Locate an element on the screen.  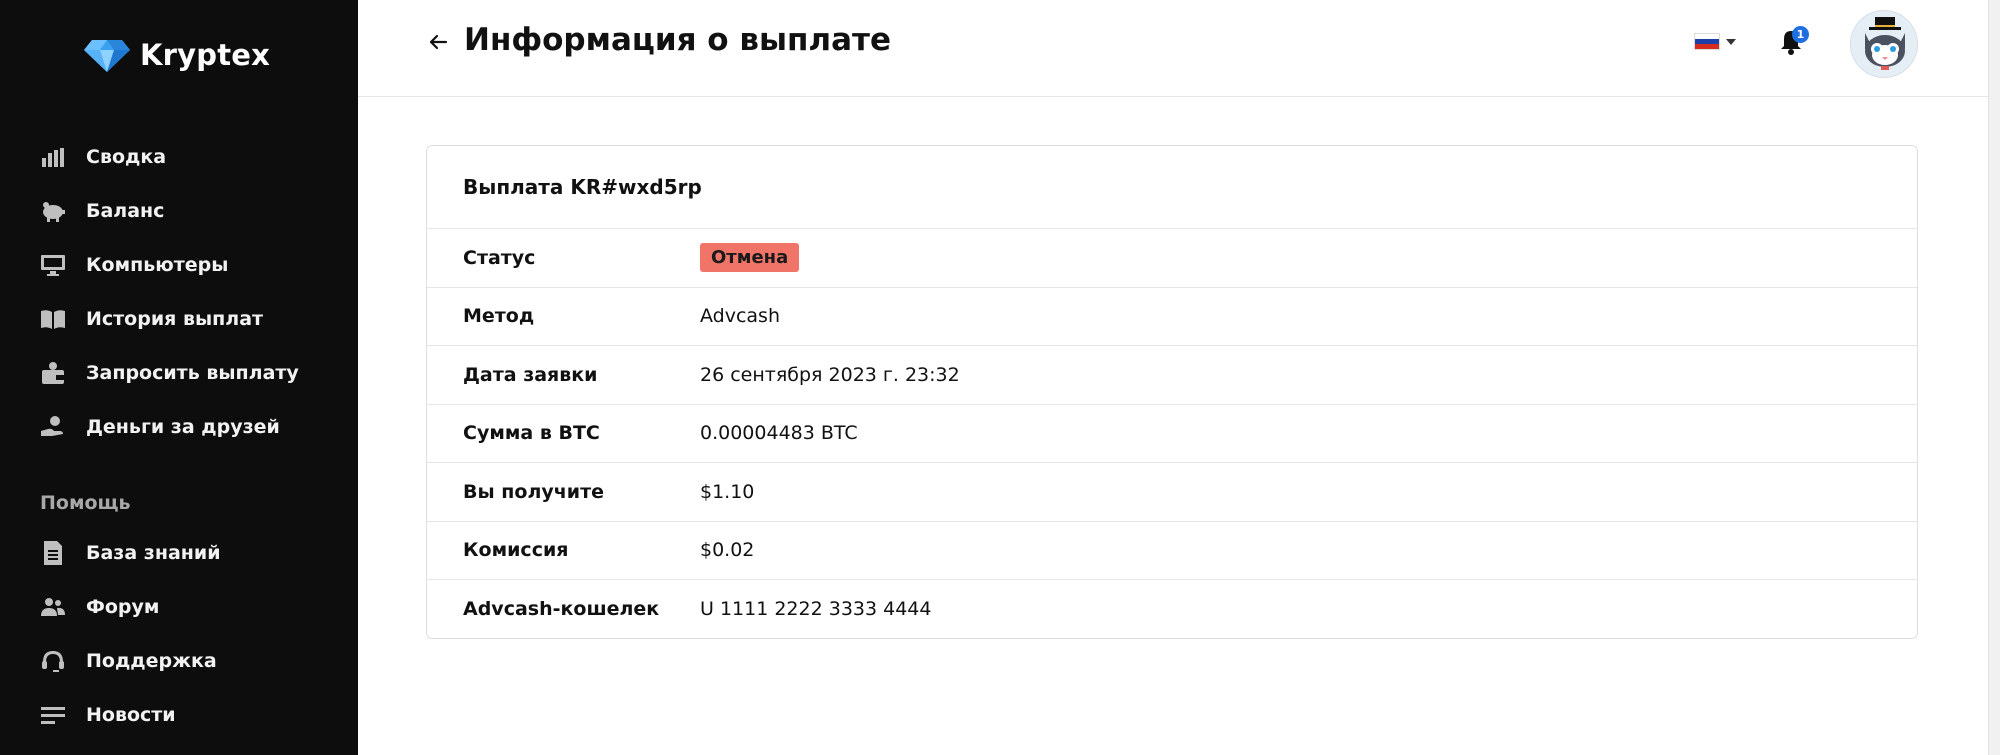
sidebar-item-label: База знаний is located at coordinates (153, 553).